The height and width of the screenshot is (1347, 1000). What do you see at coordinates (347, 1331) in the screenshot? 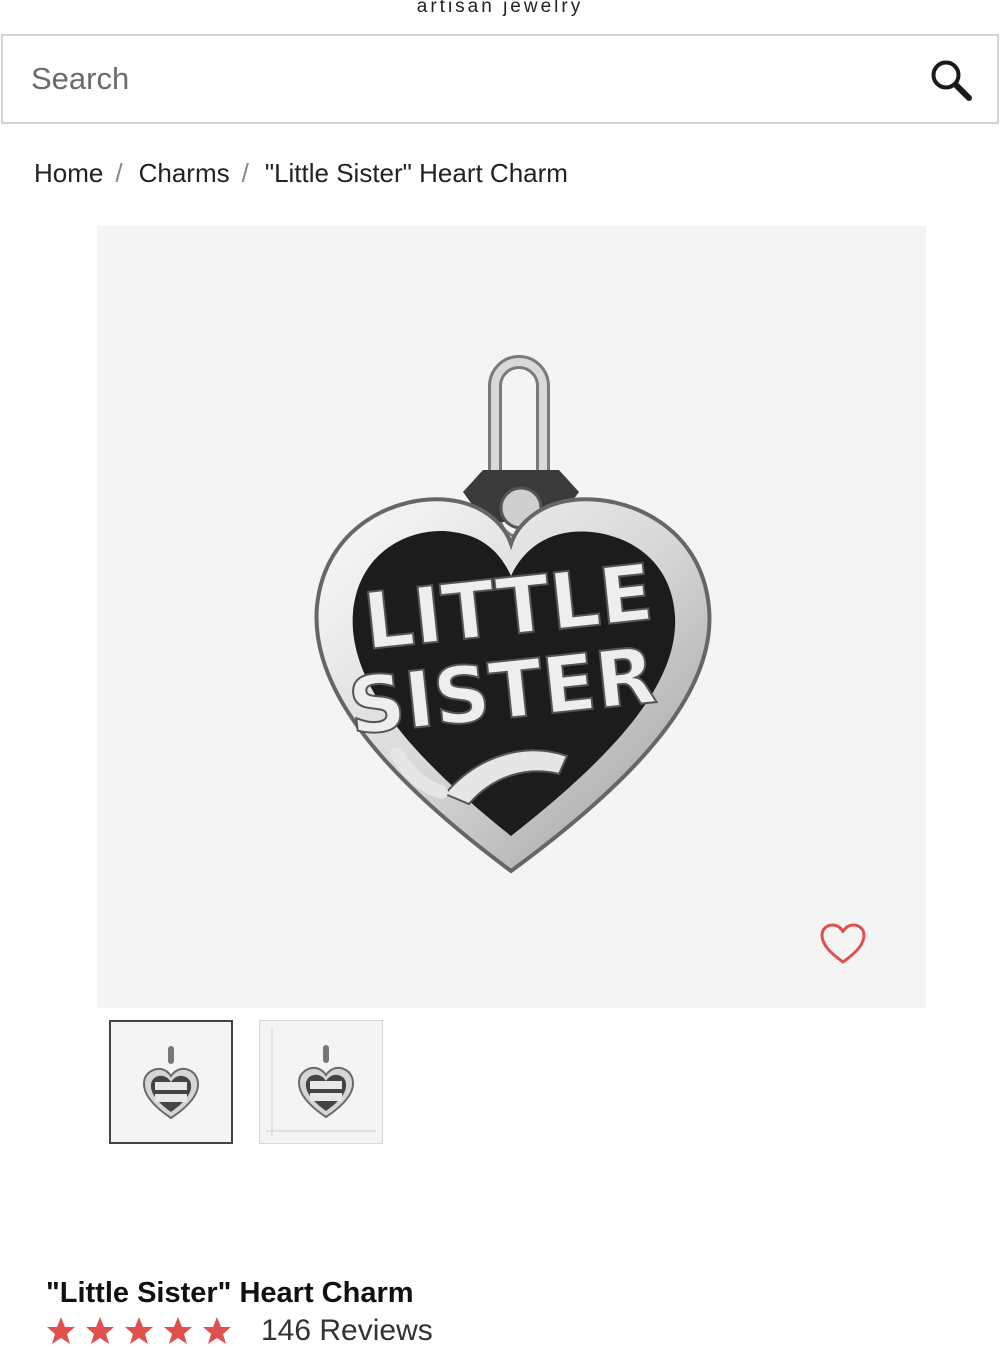
I see `review-count-link: 146 Reviews` at bounding box center [347, 1331].